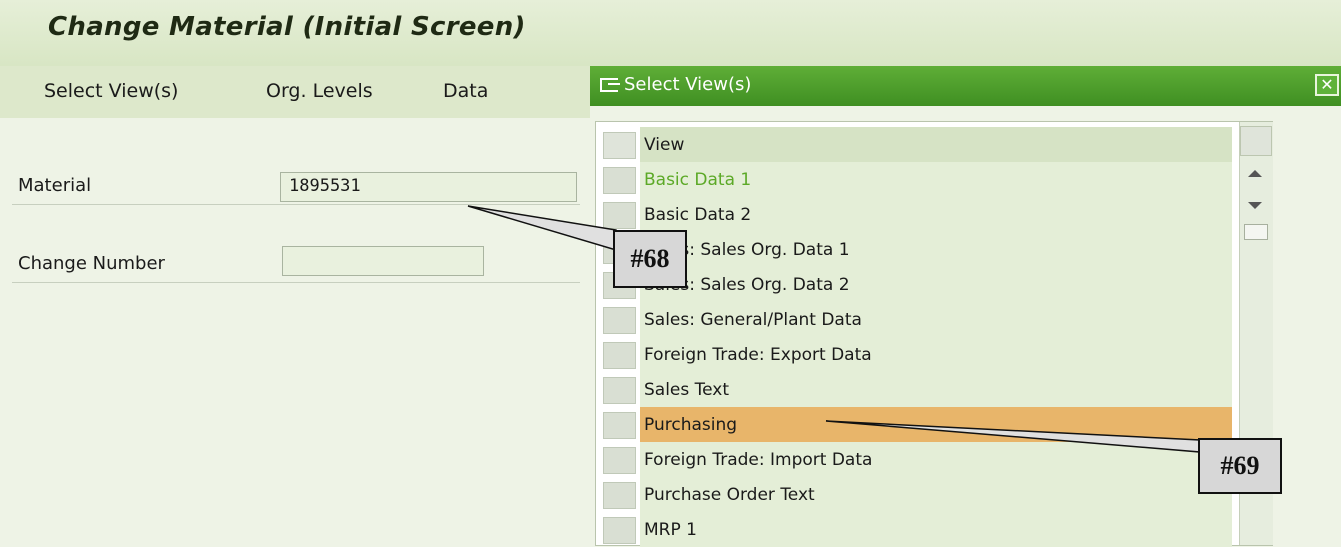 The height and width of the screenshot is (547, 1341). What do you see at coordinates (650, 259) in the screenshot?
I see `callout-68: #68` at bounding box center [650, 259].